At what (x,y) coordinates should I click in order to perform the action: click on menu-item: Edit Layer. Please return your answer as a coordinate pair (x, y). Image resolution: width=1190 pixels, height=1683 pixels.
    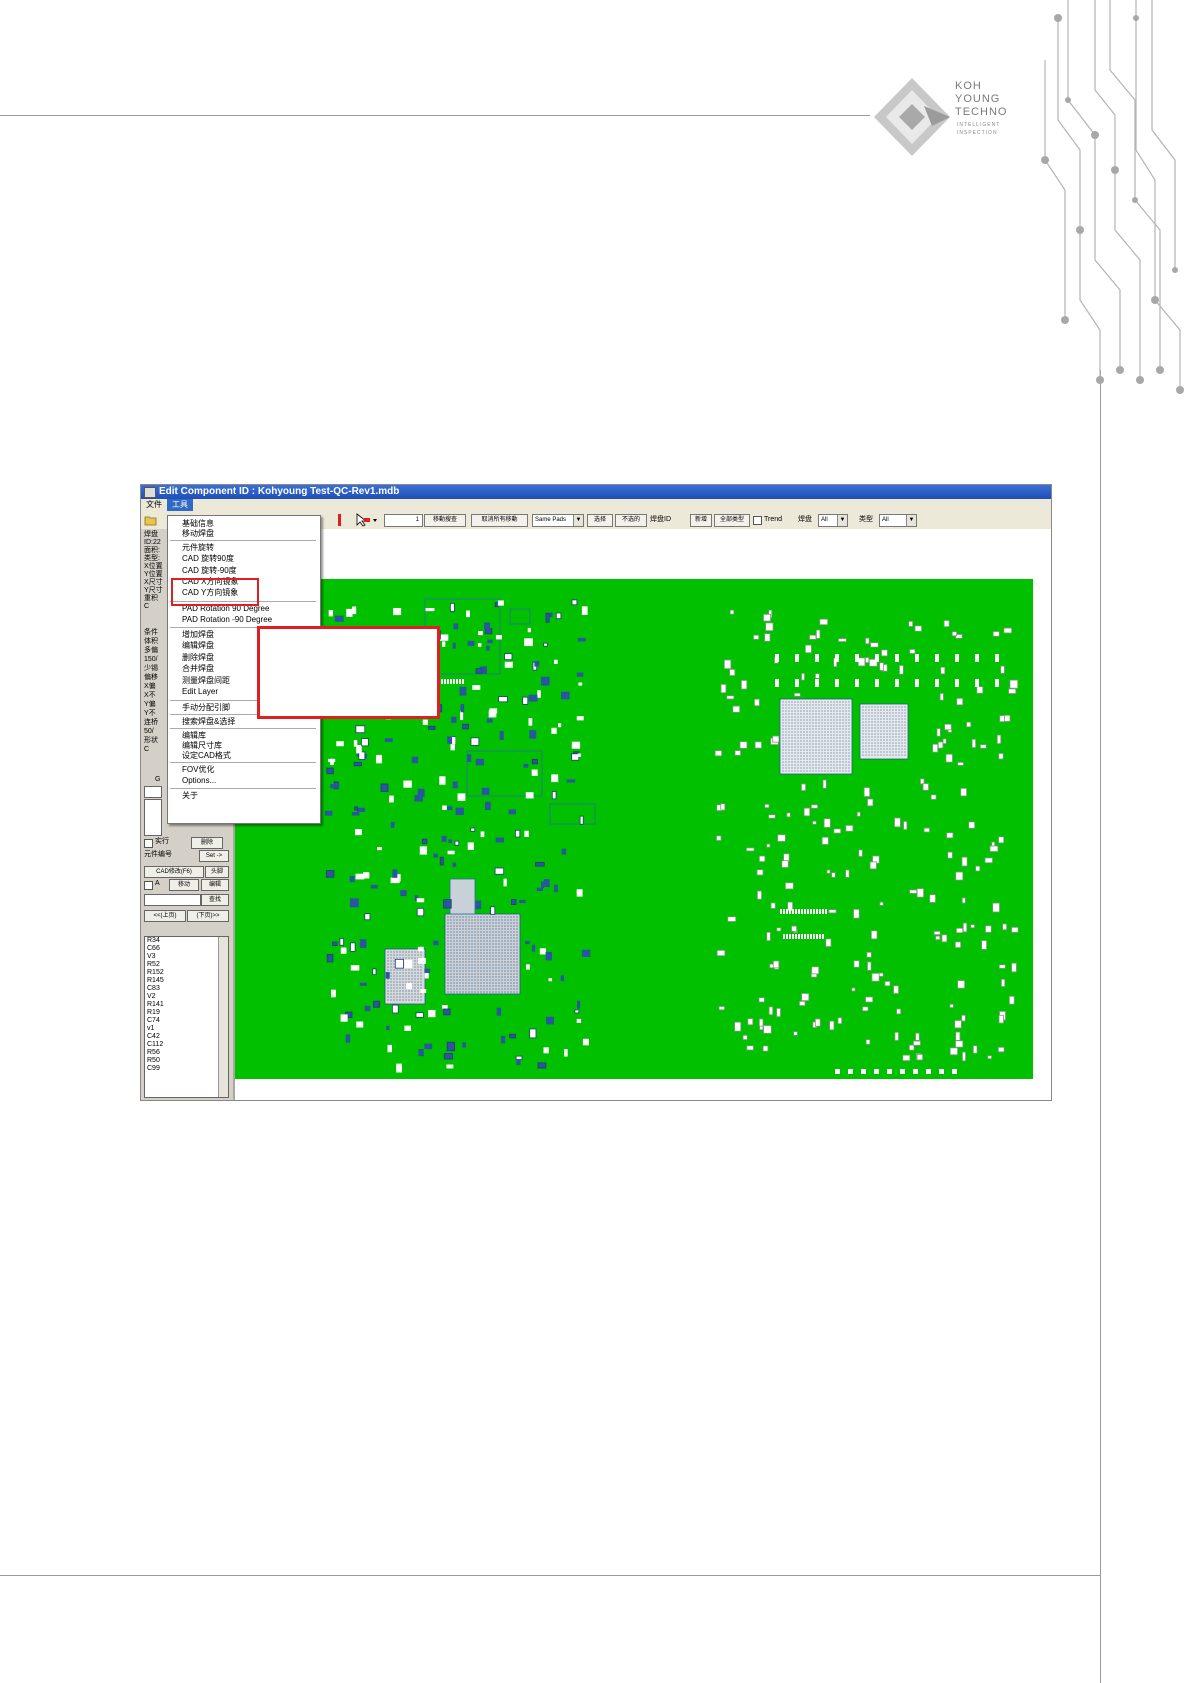
    Looking at the image, I should click on (200, 692).